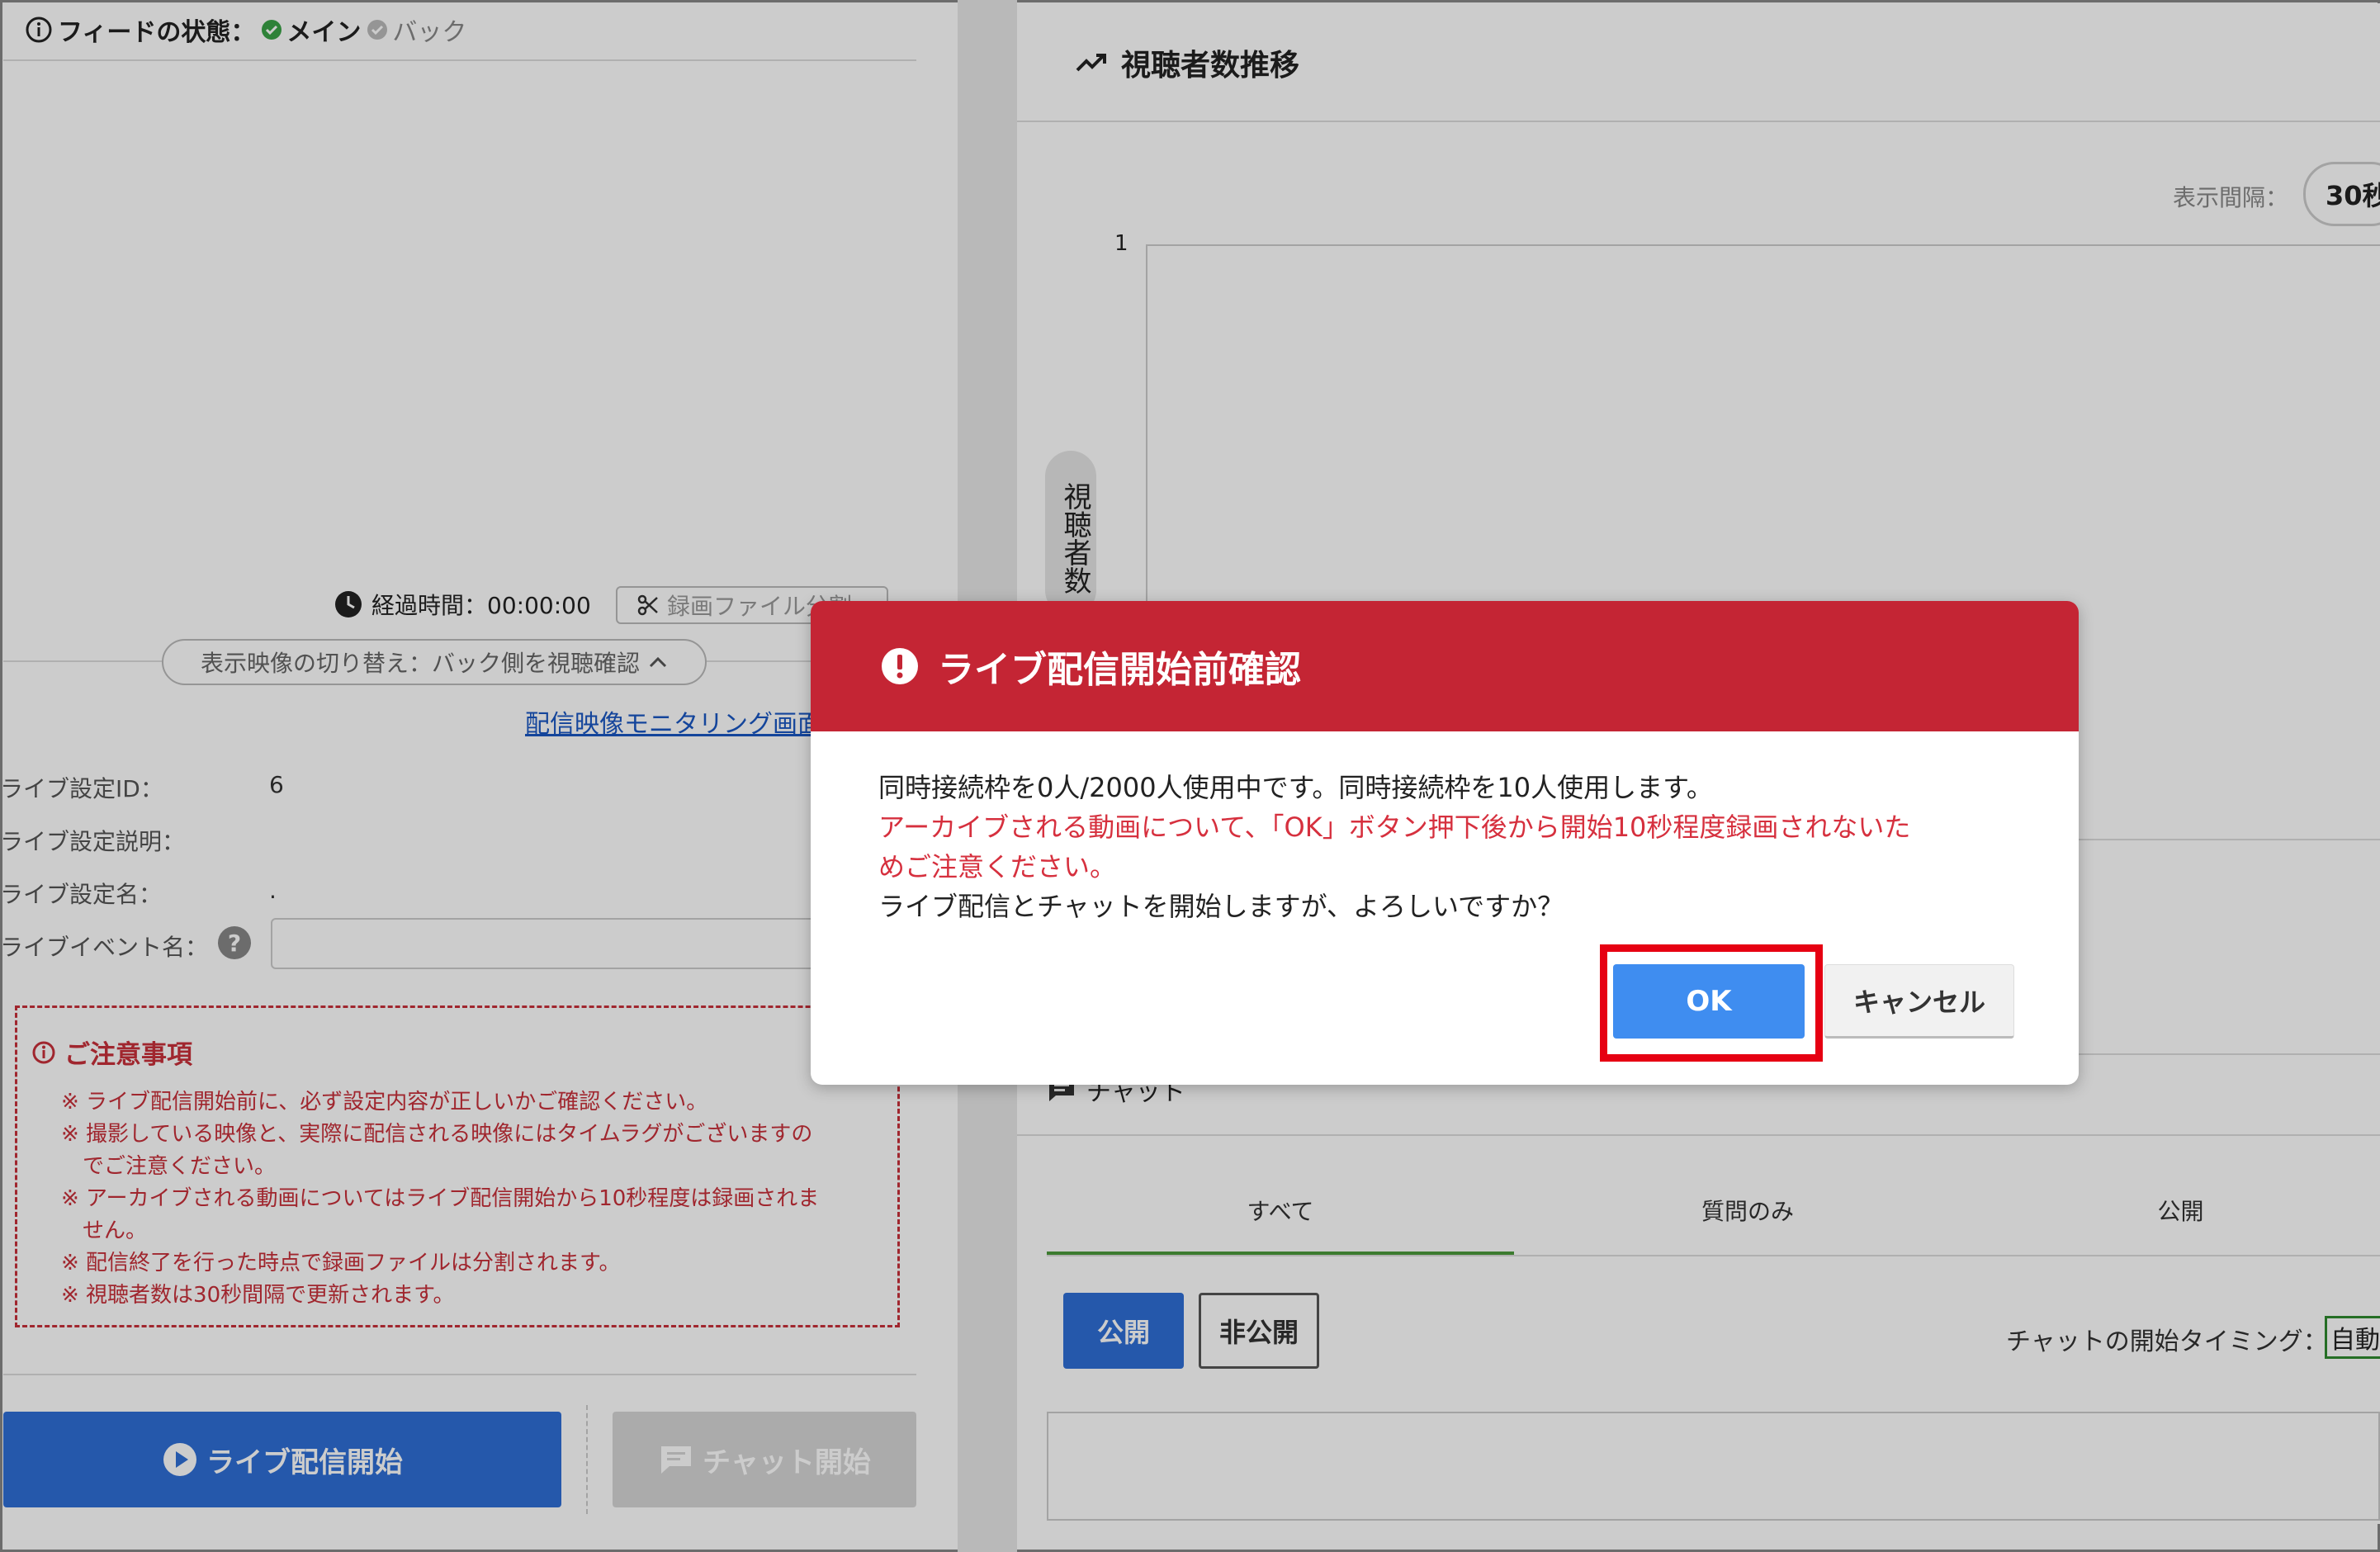 Image resolution: width=2380 pixels, height=1552 pixels. I want to click on alert-icon, so click(900, 666).